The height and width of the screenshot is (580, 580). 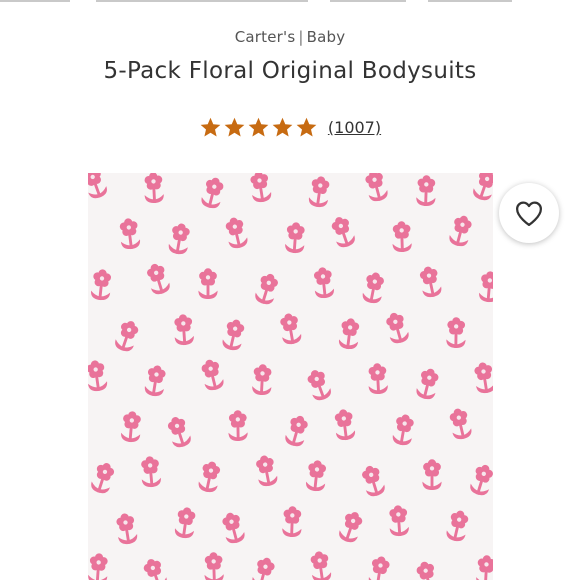 What do you see at coordinates (326, 37) in the screenshot?
I see `brand-category: Baby` at bounding box center [326, 37].